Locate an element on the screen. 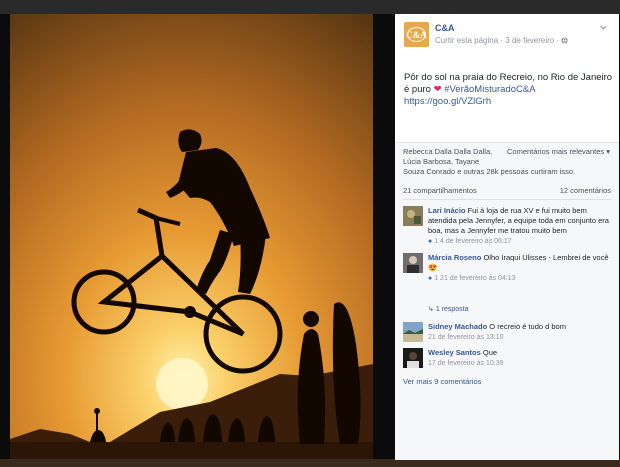 The width and height of the screenshot is (620, 467). post-meta: Curtir esta página · 3 de fevereiro · is located at coordinates (502, 40).